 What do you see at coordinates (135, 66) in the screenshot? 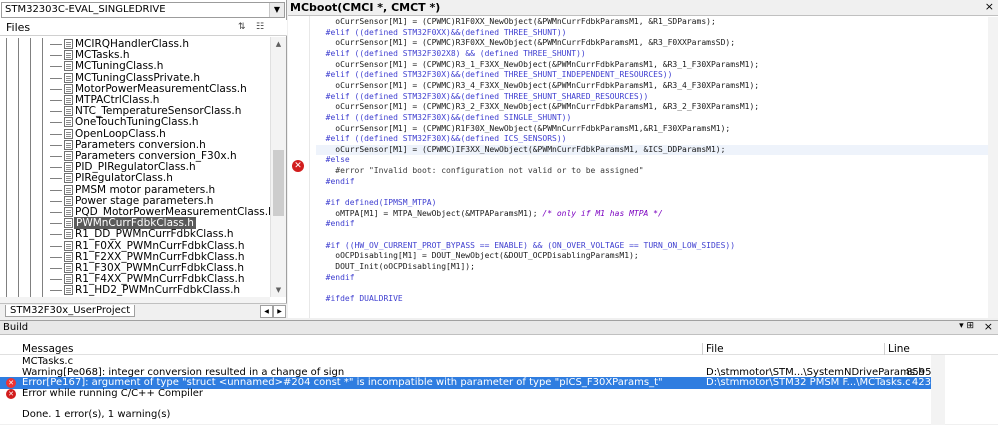
I see `tree-item: MCTuningClass.h` at bounding box center [135, 66].